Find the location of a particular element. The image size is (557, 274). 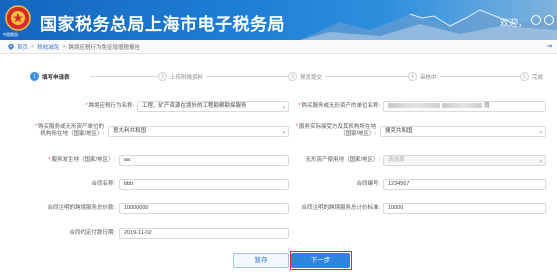

contract-cumulative-input: 10000 is located at coordinates (464, 208).